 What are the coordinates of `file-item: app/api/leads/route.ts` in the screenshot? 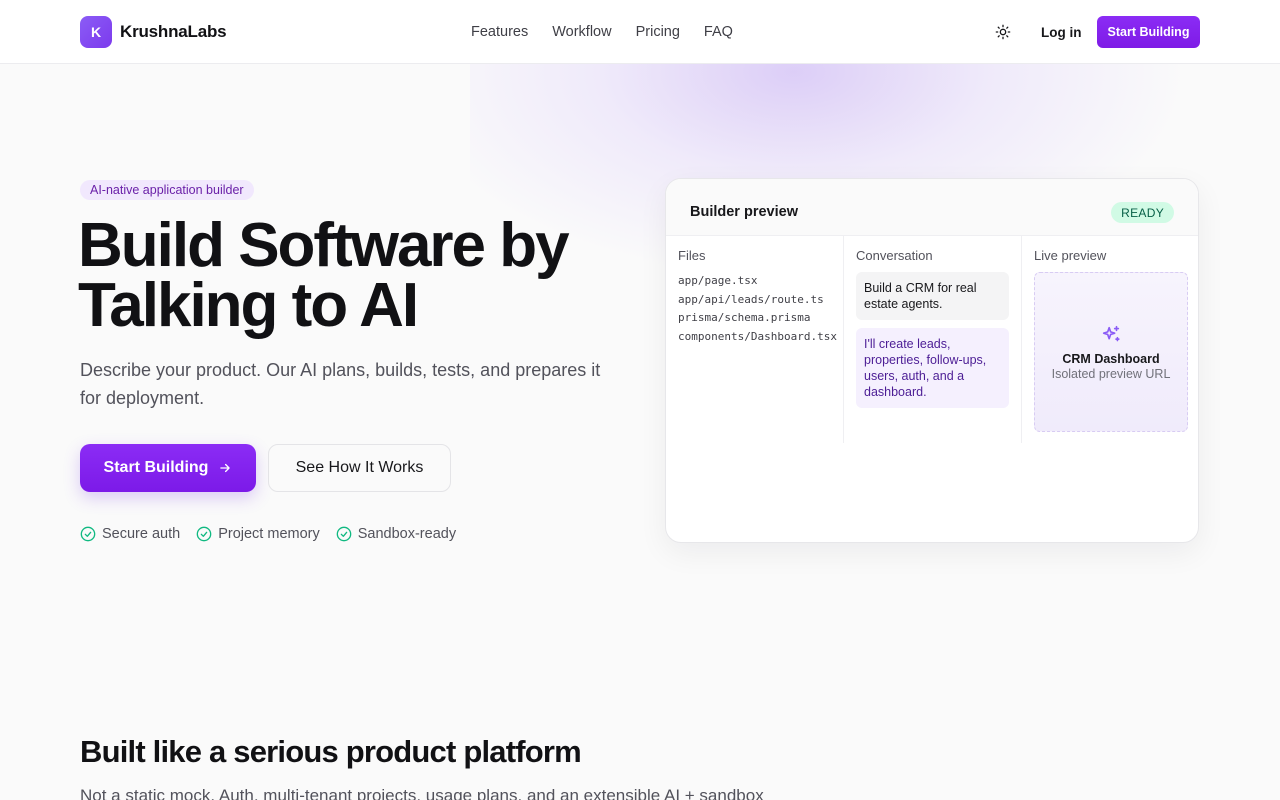 It's located at (757, 300).